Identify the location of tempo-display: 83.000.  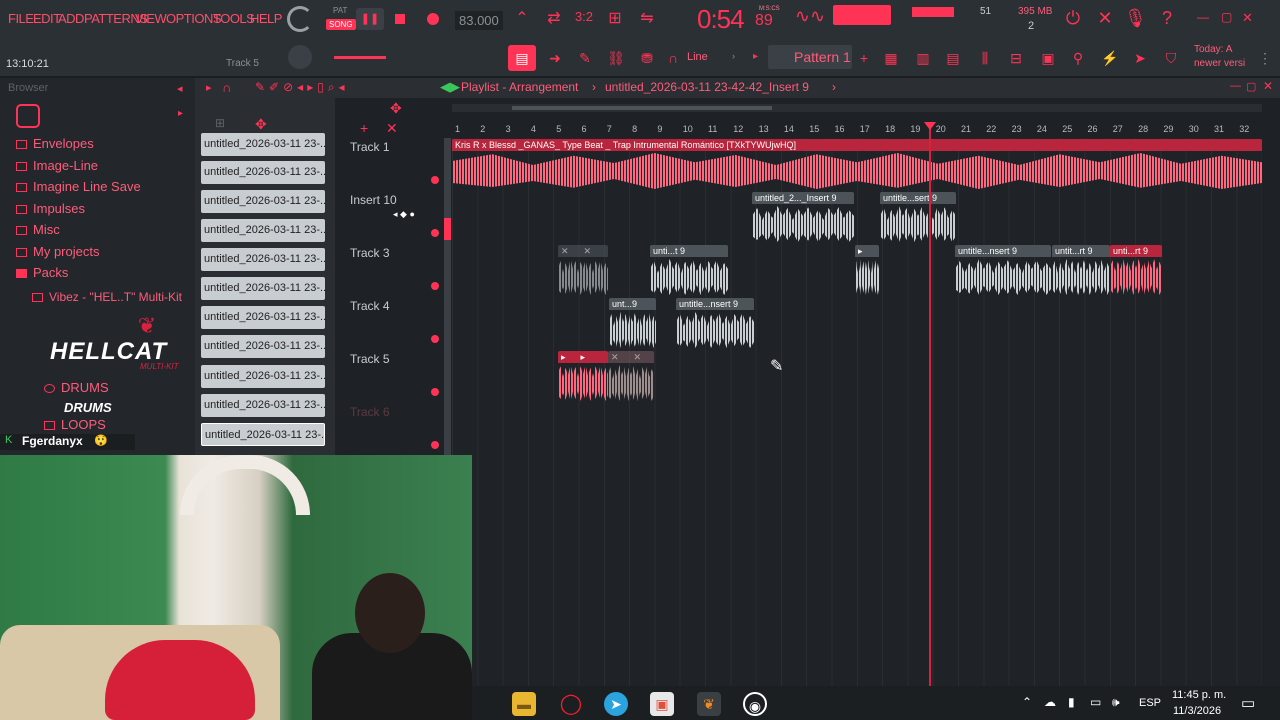
(479, 20).